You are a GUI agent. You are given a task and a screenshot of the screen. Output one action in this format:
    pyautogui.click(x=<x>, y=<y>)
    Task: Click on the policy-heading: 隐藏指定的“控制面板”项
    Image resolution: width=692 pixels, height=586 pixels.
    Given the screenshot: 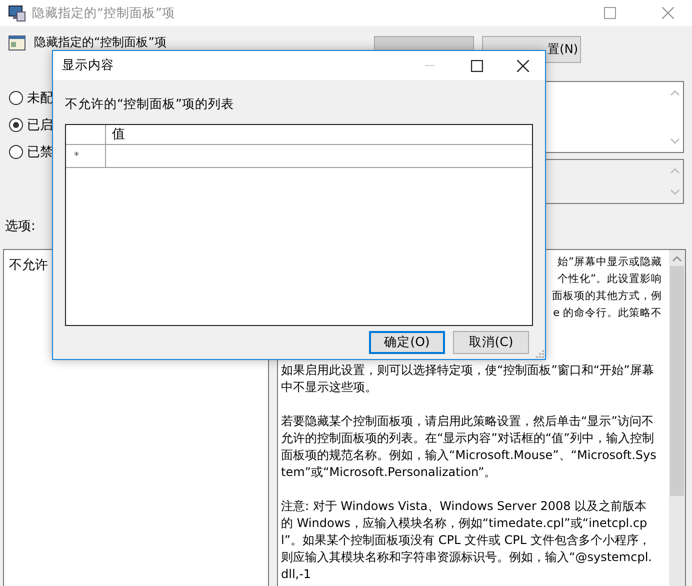 What is the action you would take?
    pyautogui.click(x=100, y=42)
    